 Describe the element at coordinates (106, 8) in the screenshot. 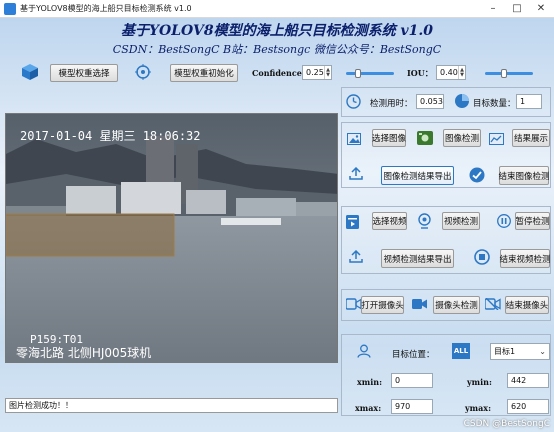

I see `window-title: 基于YOLOV8模型的海上船只目标检测系统 v1.0` at that location.